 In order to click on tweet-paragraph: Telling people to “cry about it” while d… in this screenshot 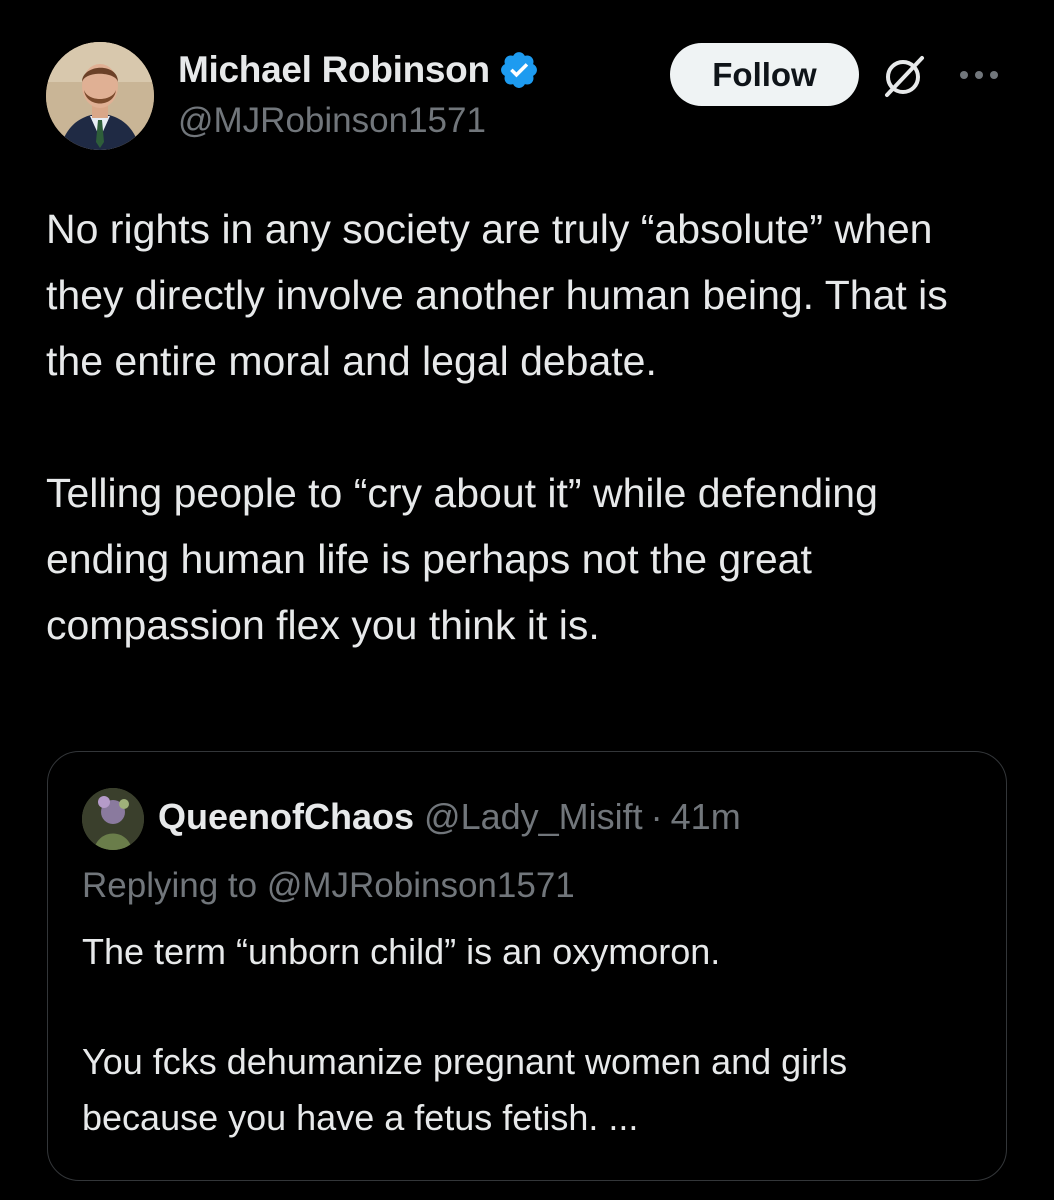, I will do `click(462, 559)`.